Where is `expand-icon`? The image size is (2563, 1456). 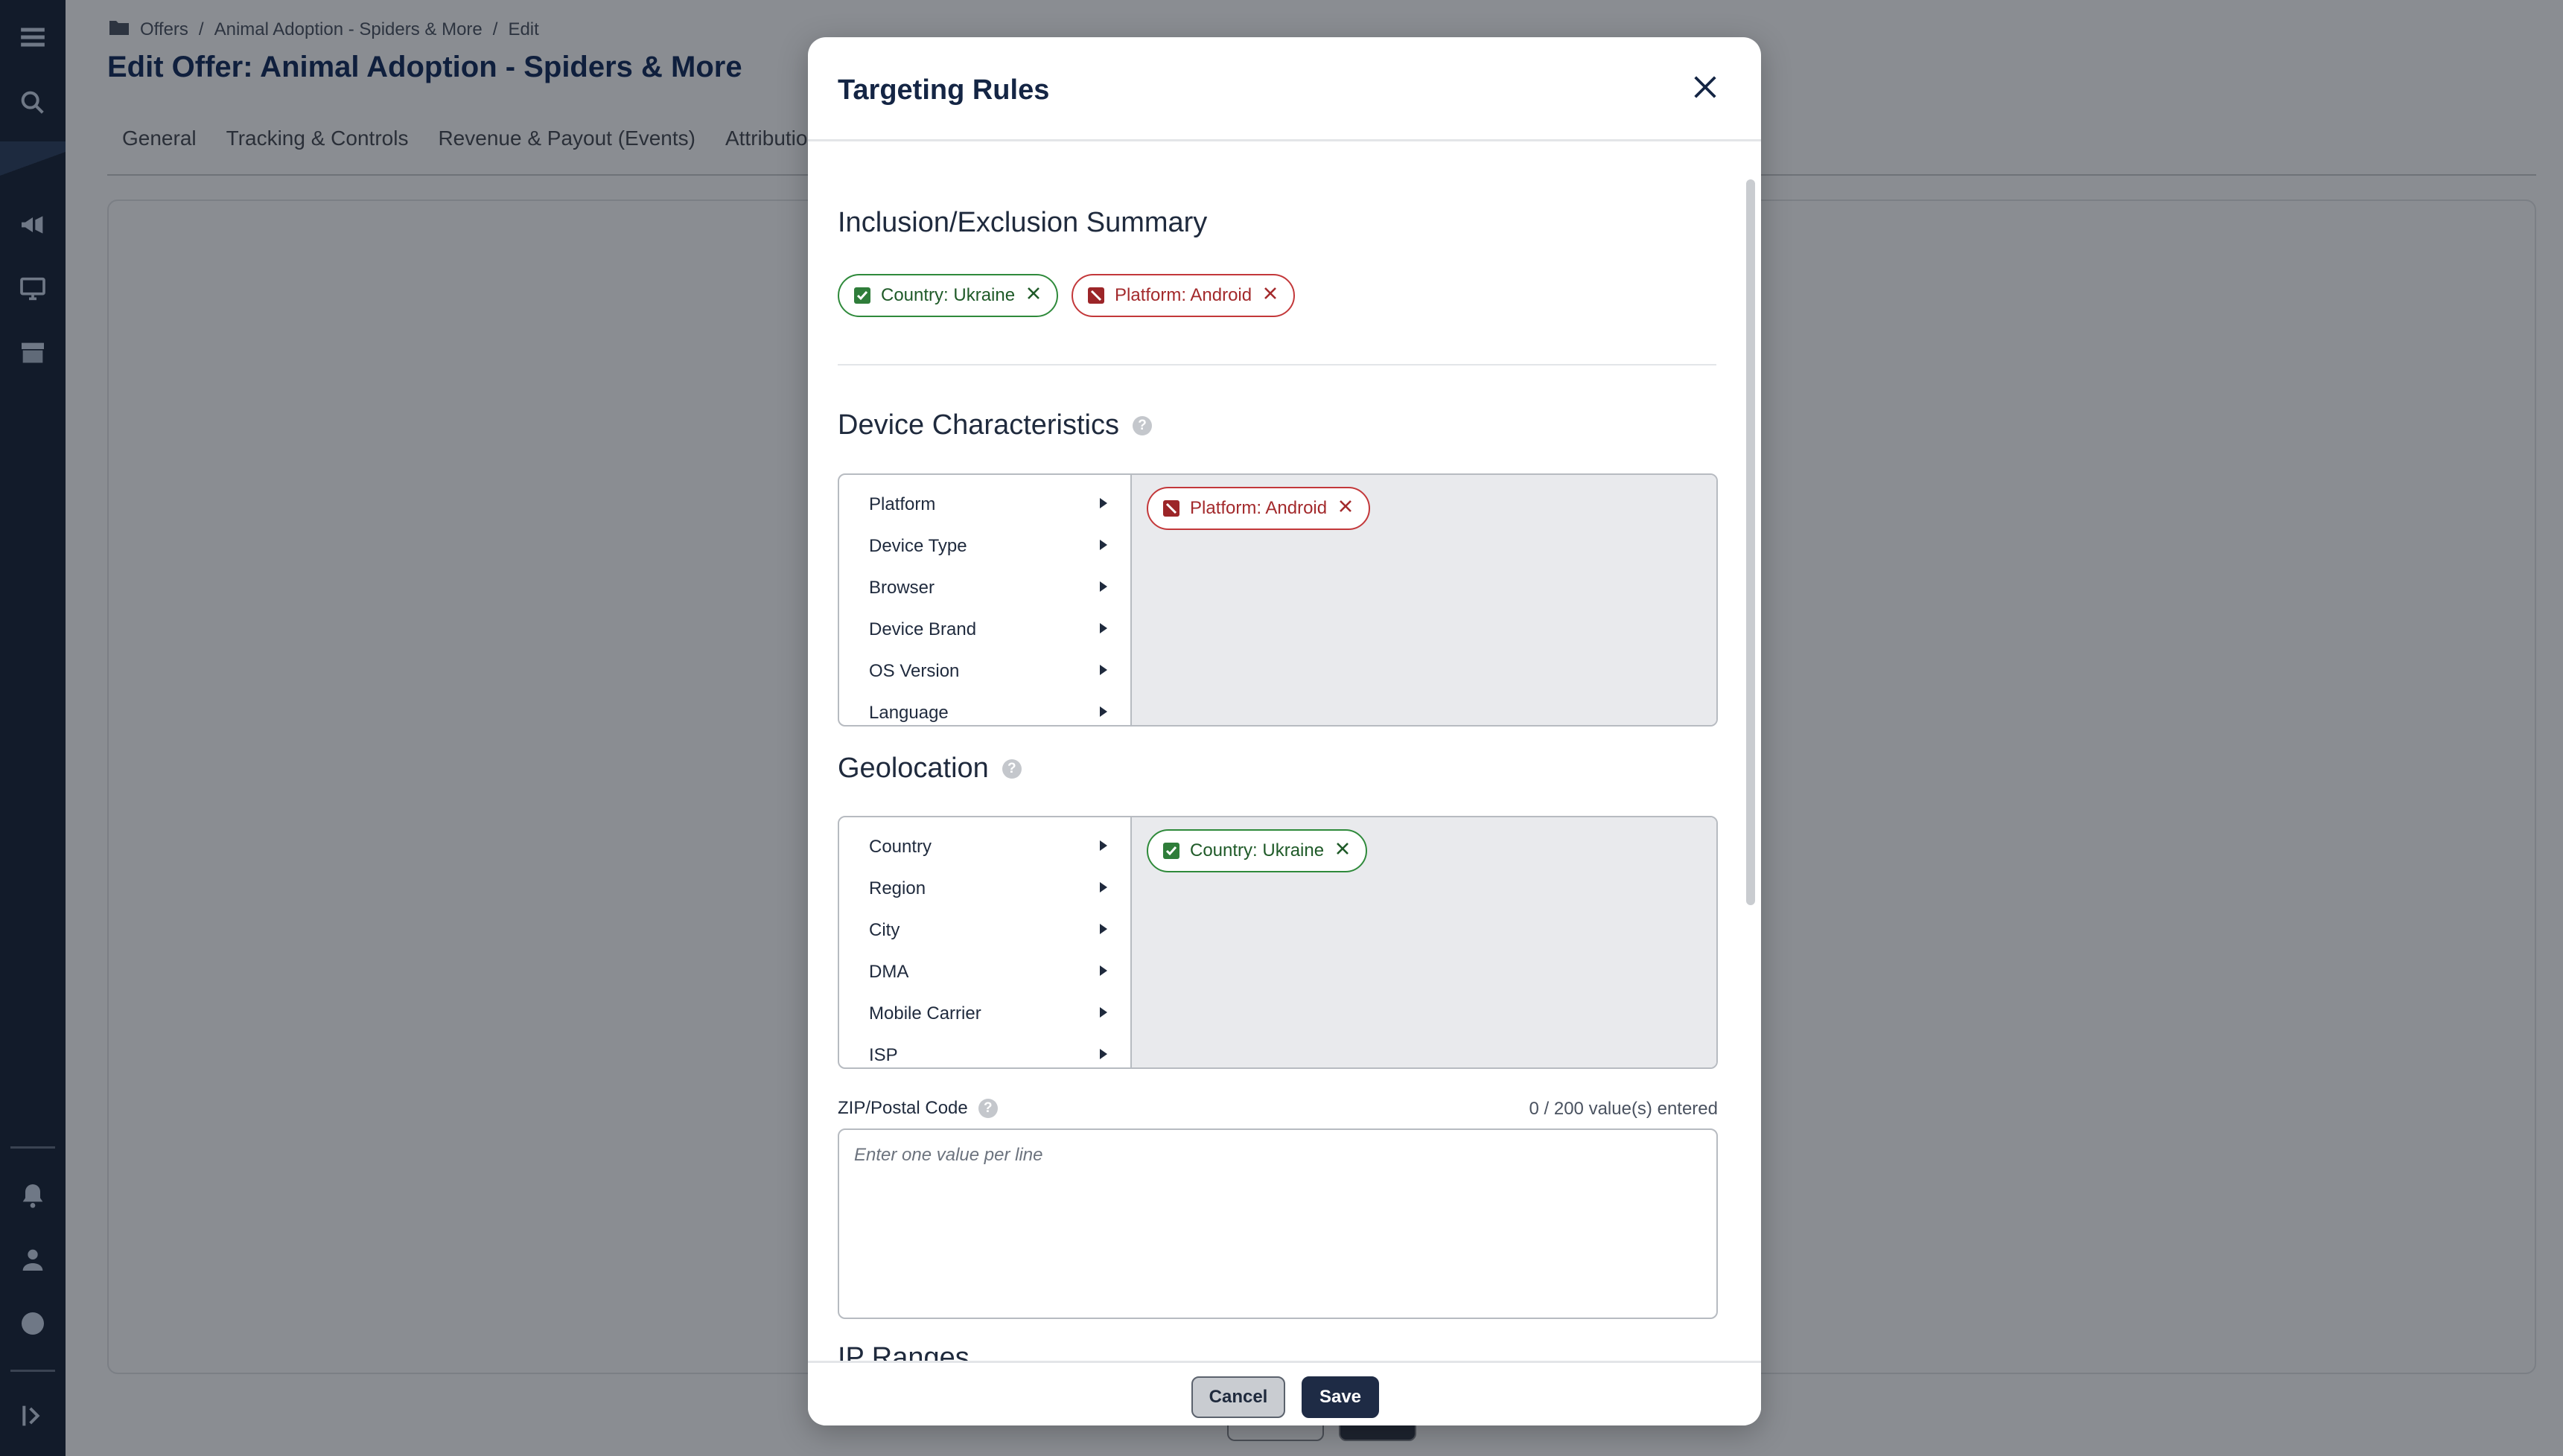 expand-icon is located at coordinates (32, 1415).